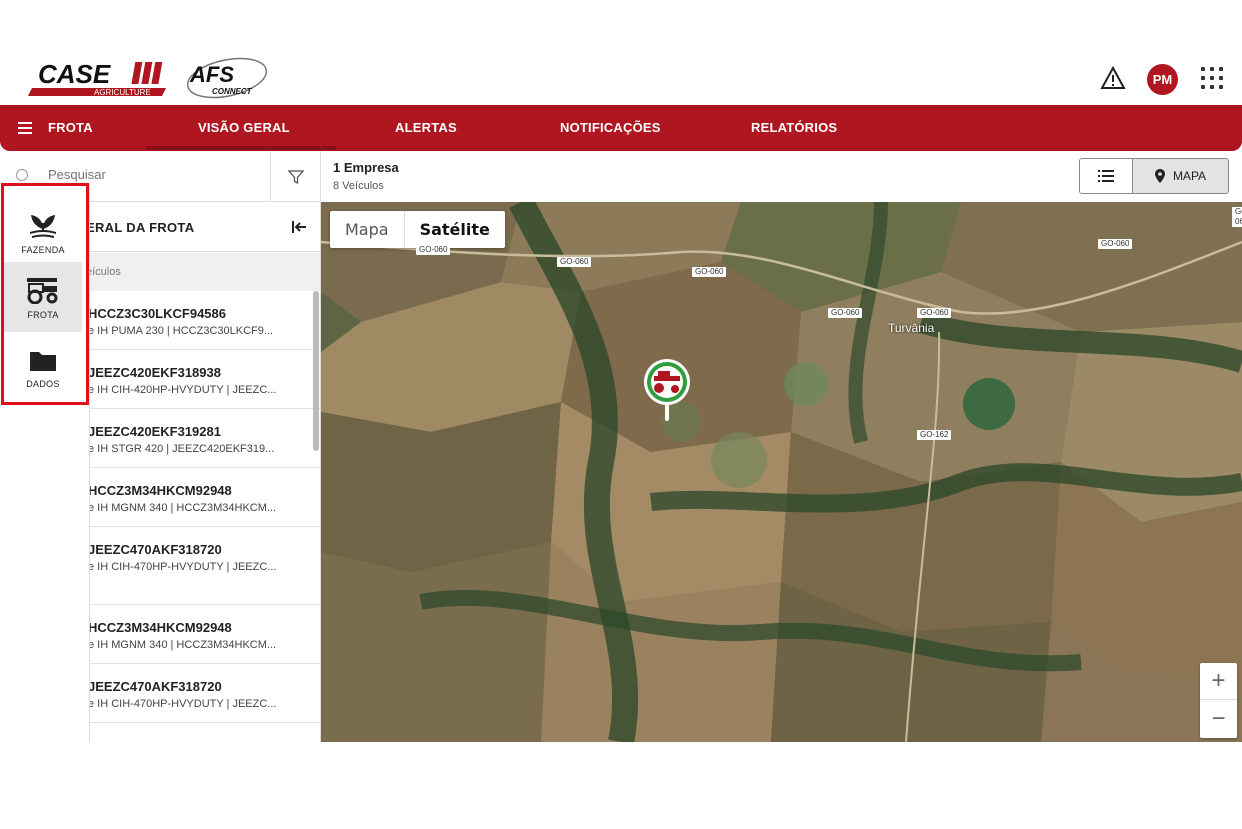 Image resolution: width=1242 pixels, height=829 pixels. Describe the element at coordinates (794, 127) in the screenshot. I see `tab-relatorios: RELATÓRIOS` at that location.